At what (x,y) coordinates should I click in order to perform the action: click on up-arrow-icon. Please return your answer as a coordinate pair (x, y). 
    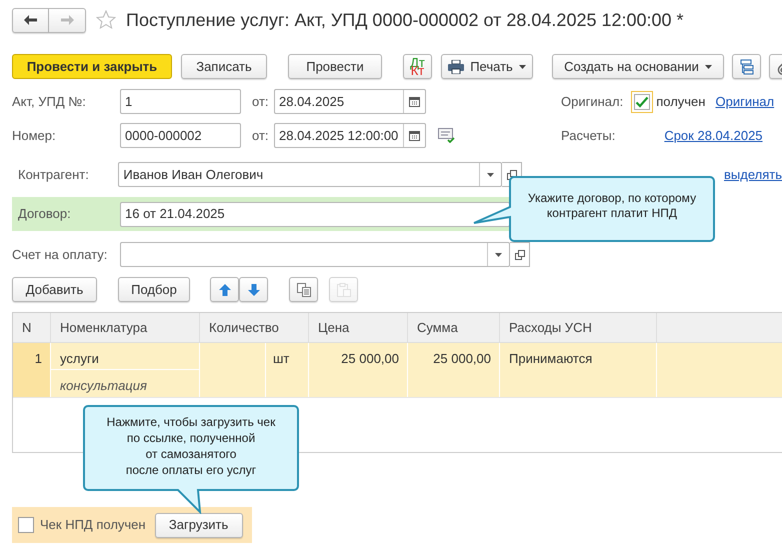
    Looking at the image, I should click on (224, 290).